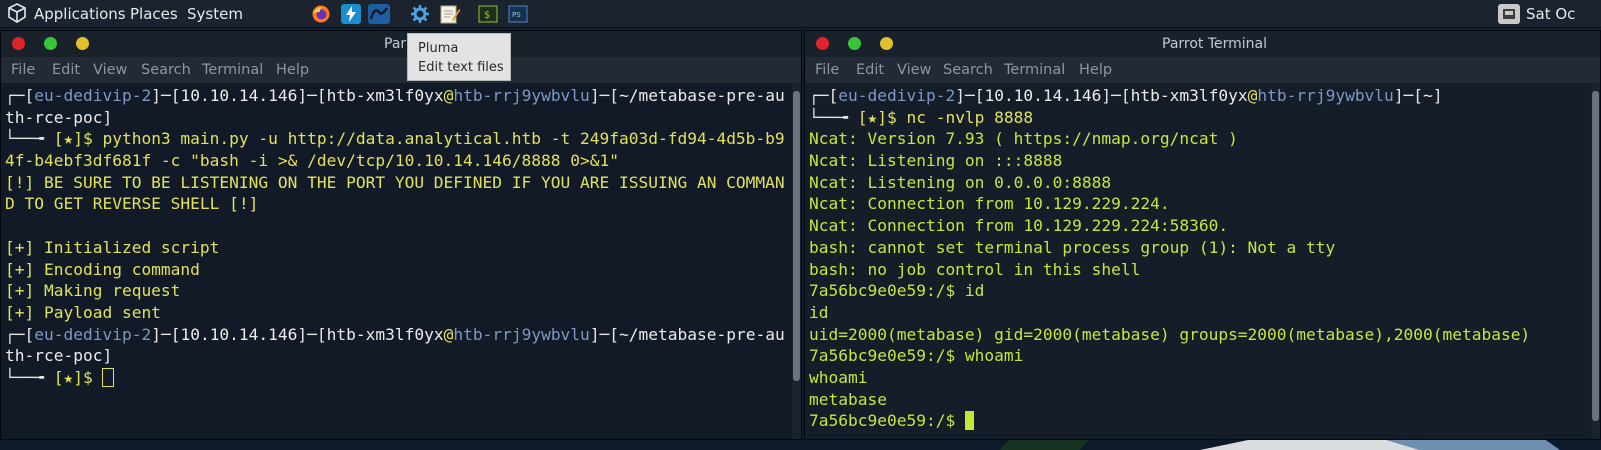  Describe the element at coordinates (848, 399) in the screenshot. I see `terminal-text: metabase` at that location.